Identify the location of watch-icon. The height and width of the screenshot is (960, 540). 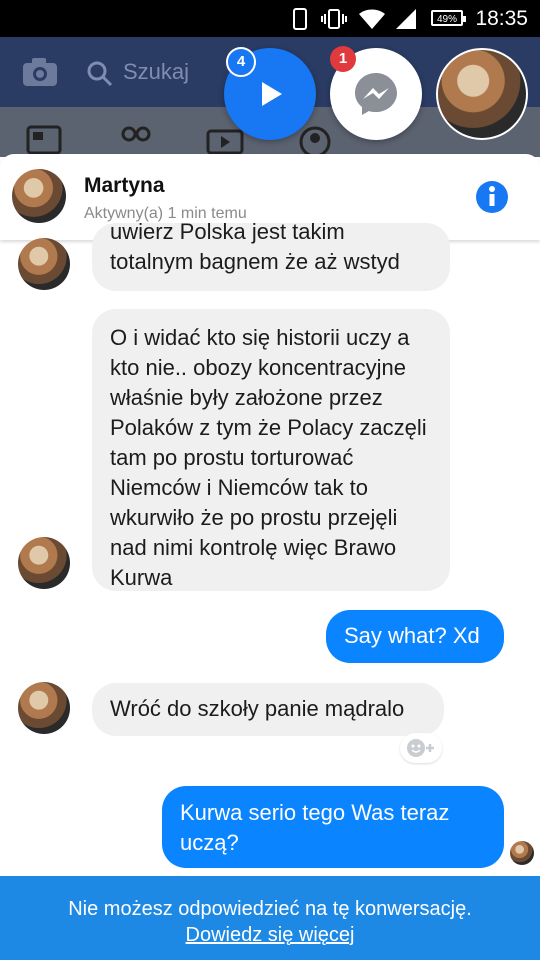
(225, 140).